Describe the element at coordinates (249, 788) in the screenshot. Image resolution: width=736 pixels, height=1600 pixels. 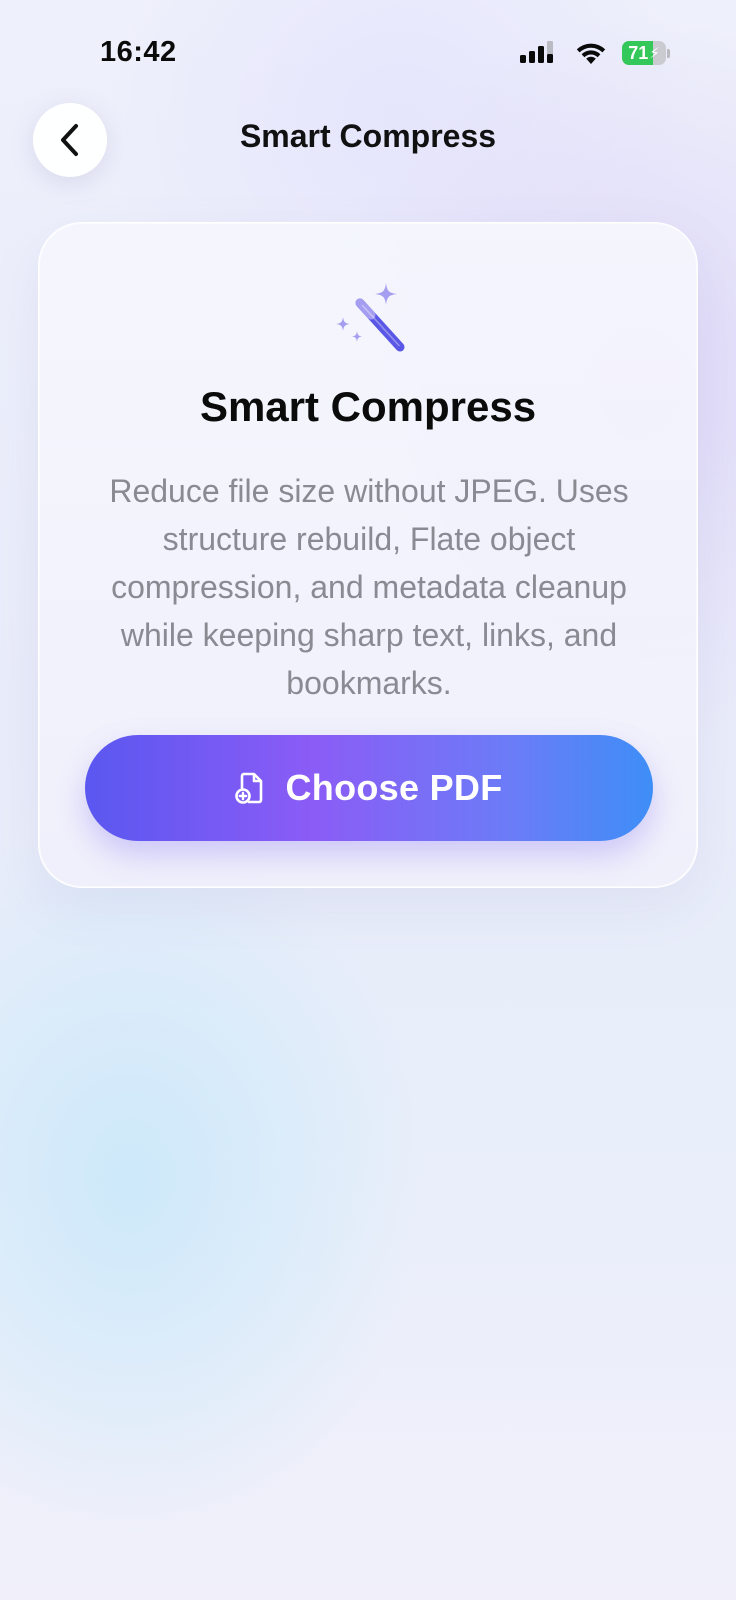
I see `document-add-icon` at that location.